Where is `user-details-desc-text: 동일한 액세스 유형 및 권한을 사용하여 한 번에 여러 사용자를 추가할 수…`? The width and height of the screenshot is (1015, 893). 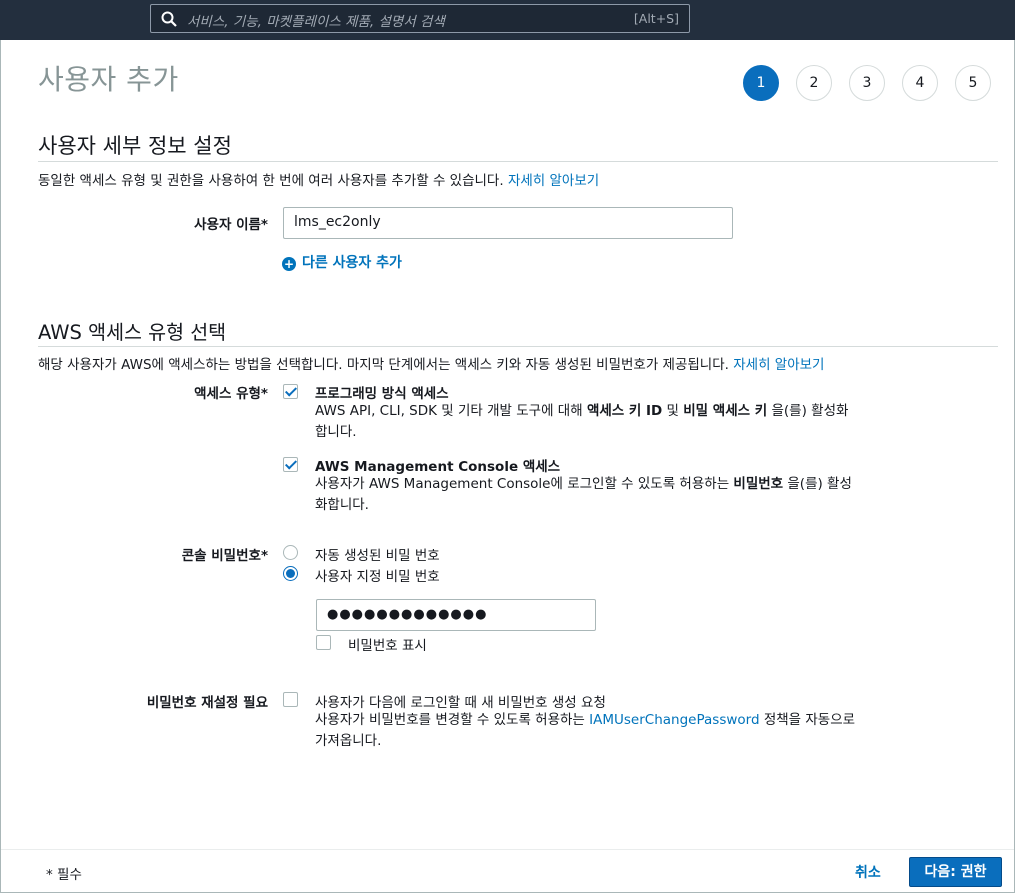 user-details-desc-text: 동일한 액세스 유형 및 권한을 사용하여 한 번에 여러 사용자를 추가할 수… is located at coordinates (273, 181).